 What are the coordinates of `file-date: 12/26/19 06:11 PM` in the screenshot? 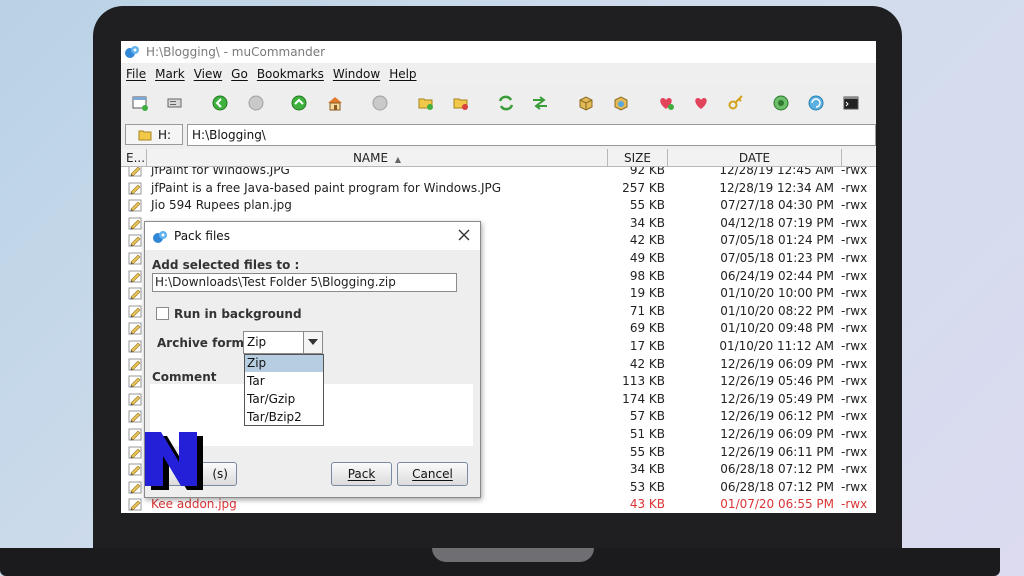 It's located at (777, 451).